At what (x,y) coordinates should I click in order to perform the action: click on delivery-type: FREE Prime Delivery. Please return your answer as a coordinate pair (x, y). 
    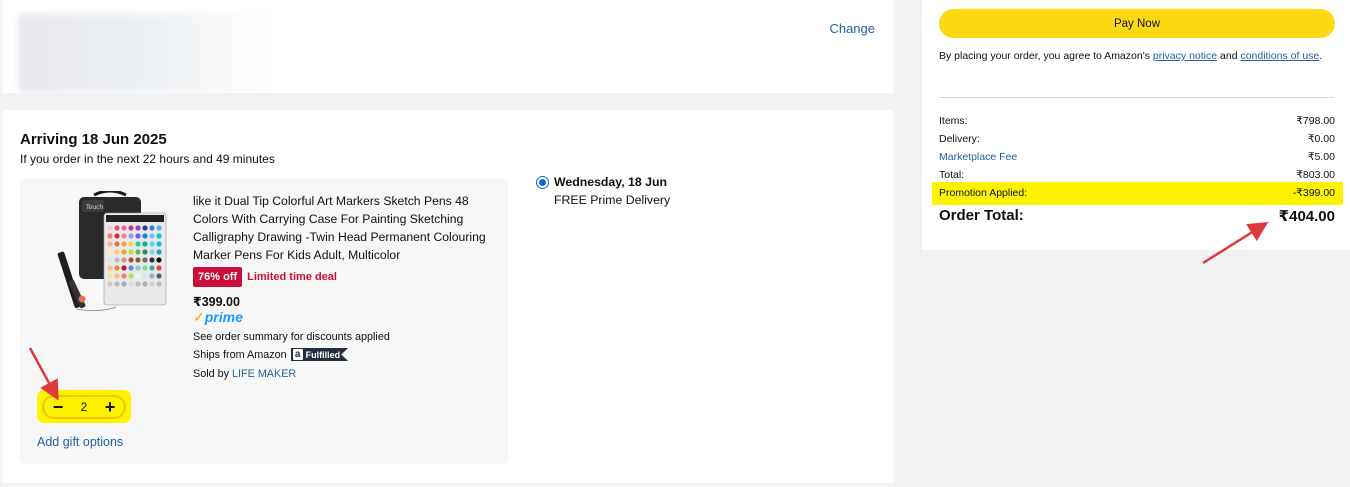
    Looking at the image, I should click on (612, 200).